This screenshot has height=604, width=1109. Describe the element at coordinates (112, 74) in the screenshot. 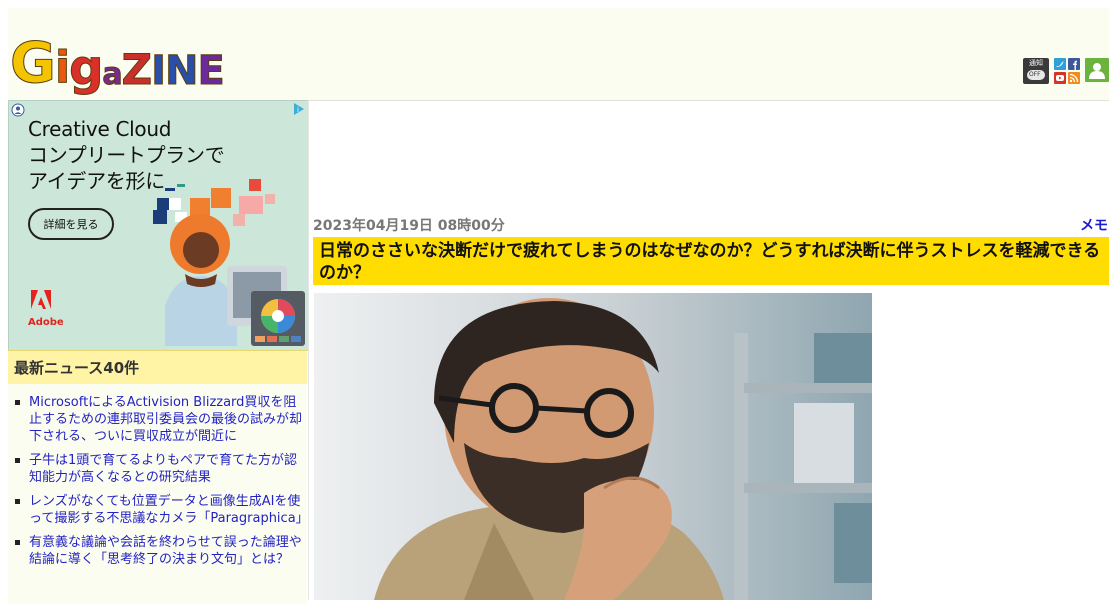

I see `logo-letter: a` at that location.